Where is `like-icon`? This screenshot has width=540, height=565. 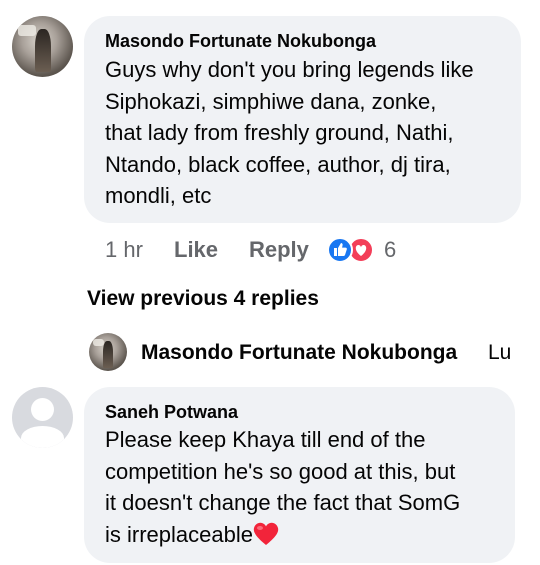 like-icon is located at coordinates (340, 250).